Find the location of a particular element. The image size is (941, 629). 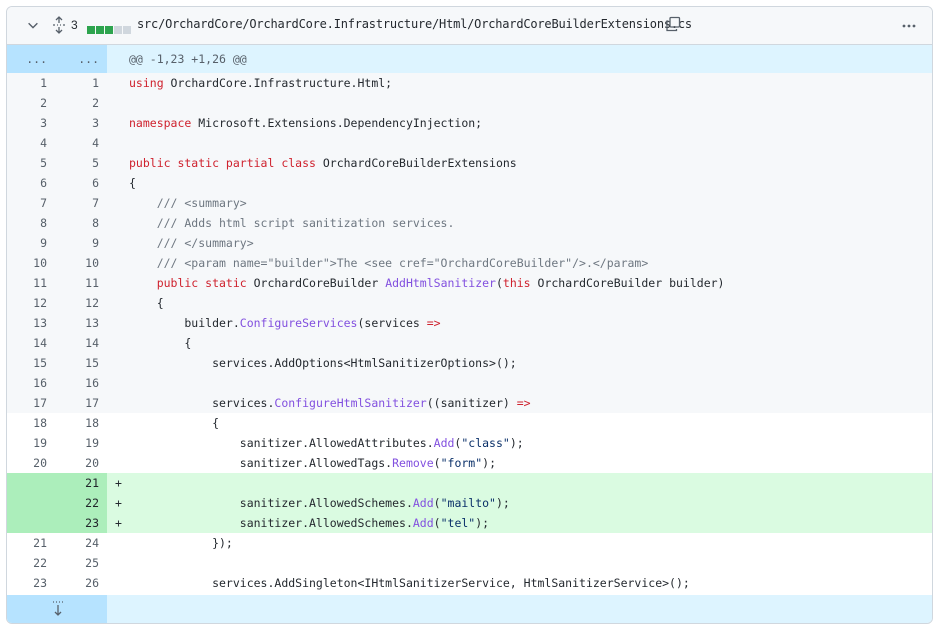

new-line-number: 5 is located at coordinates (79, 163).